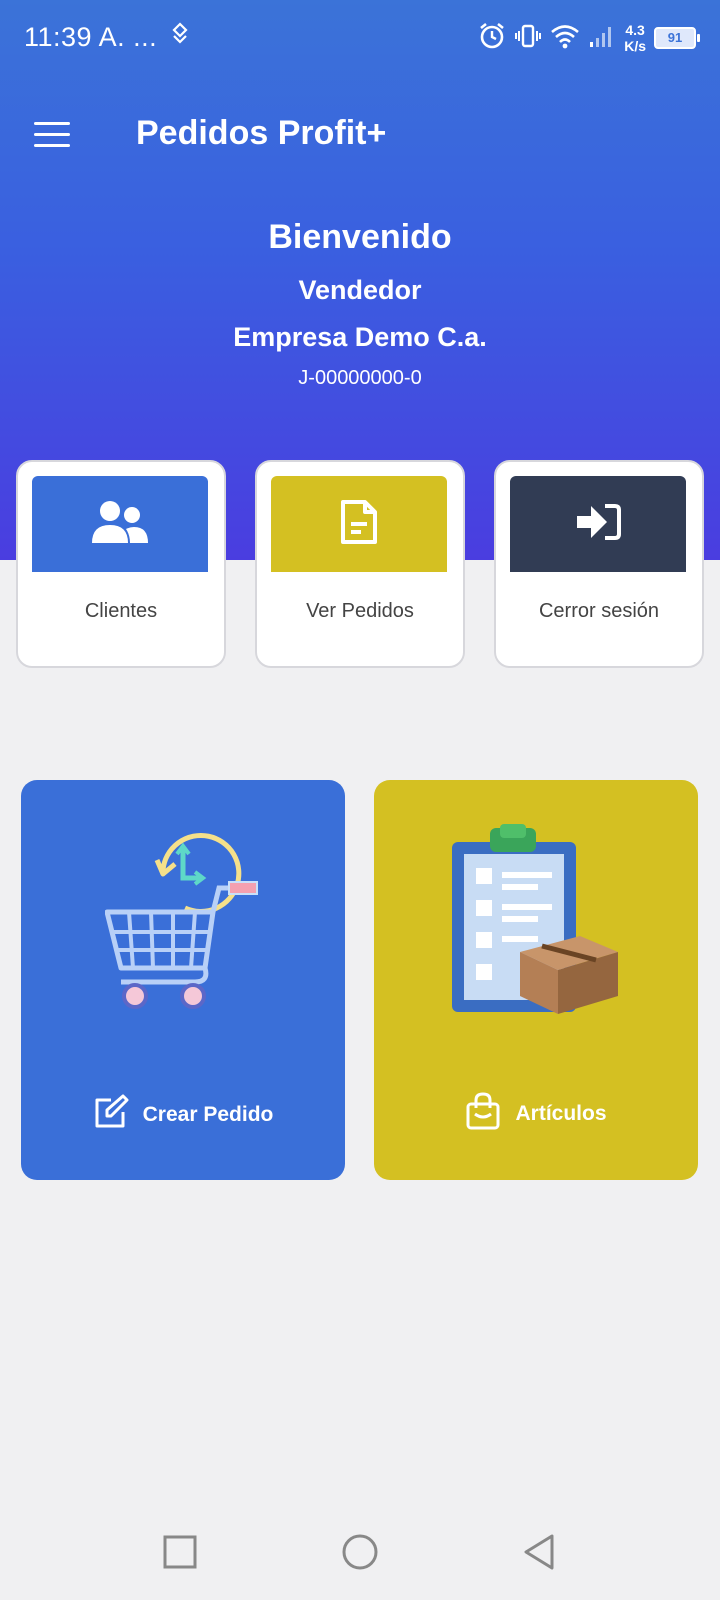 This screenshot has height=1600, width=720. I want to click on user-role: Vendedor, so click(360, 290).